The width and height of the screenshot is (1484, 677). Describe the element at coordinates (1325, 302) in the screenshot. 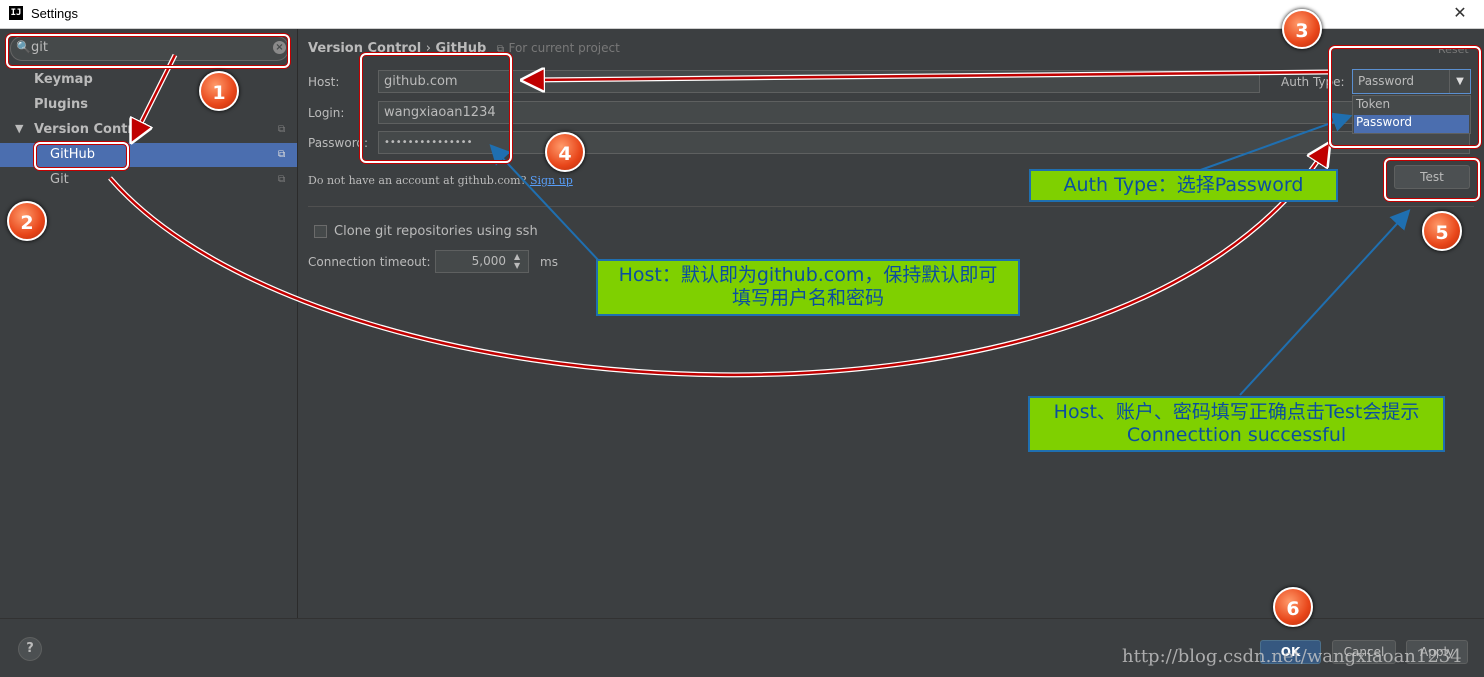

I see `arrow-test-callout` at that location.